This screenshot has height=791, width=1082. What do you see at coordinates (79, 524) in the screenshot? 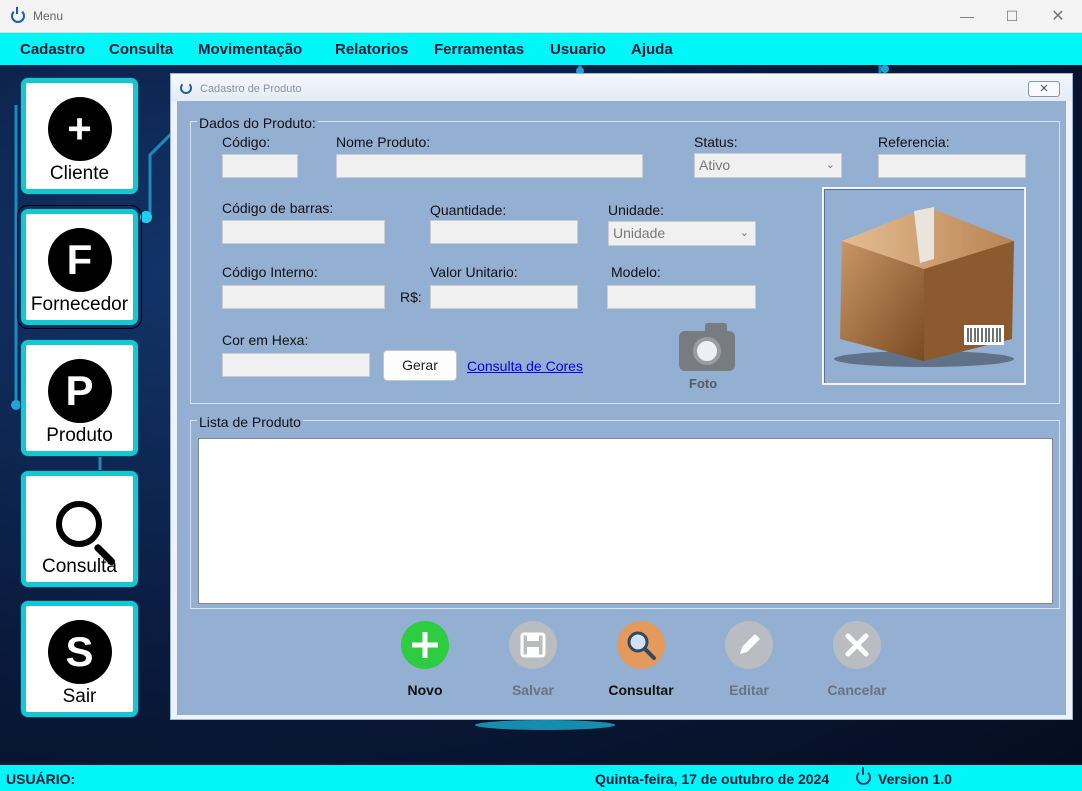
I see `magnifier-icon` at bounding box center [79, 524].